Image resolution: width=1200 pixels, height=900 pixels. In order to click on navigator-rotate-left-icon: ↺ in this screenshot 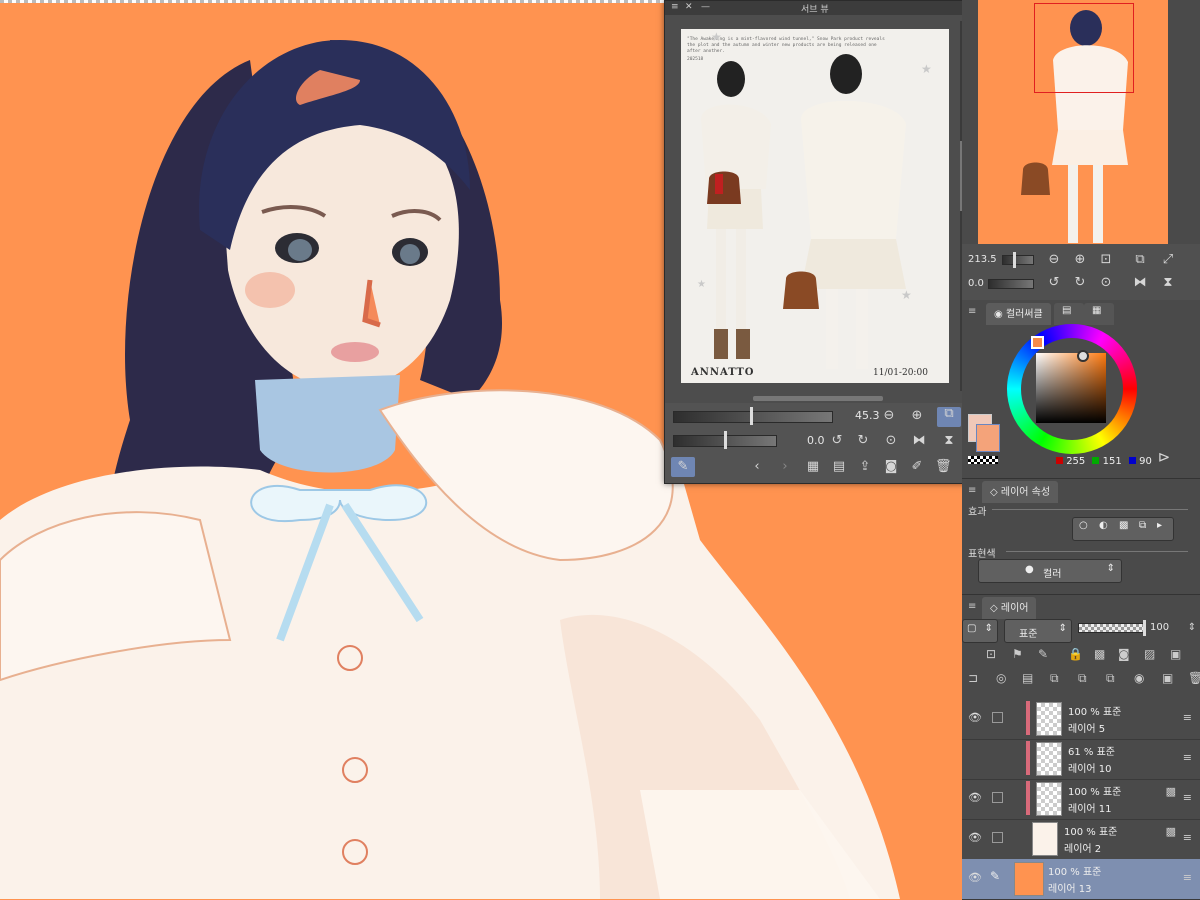, I will do `click(1054, 283)`.